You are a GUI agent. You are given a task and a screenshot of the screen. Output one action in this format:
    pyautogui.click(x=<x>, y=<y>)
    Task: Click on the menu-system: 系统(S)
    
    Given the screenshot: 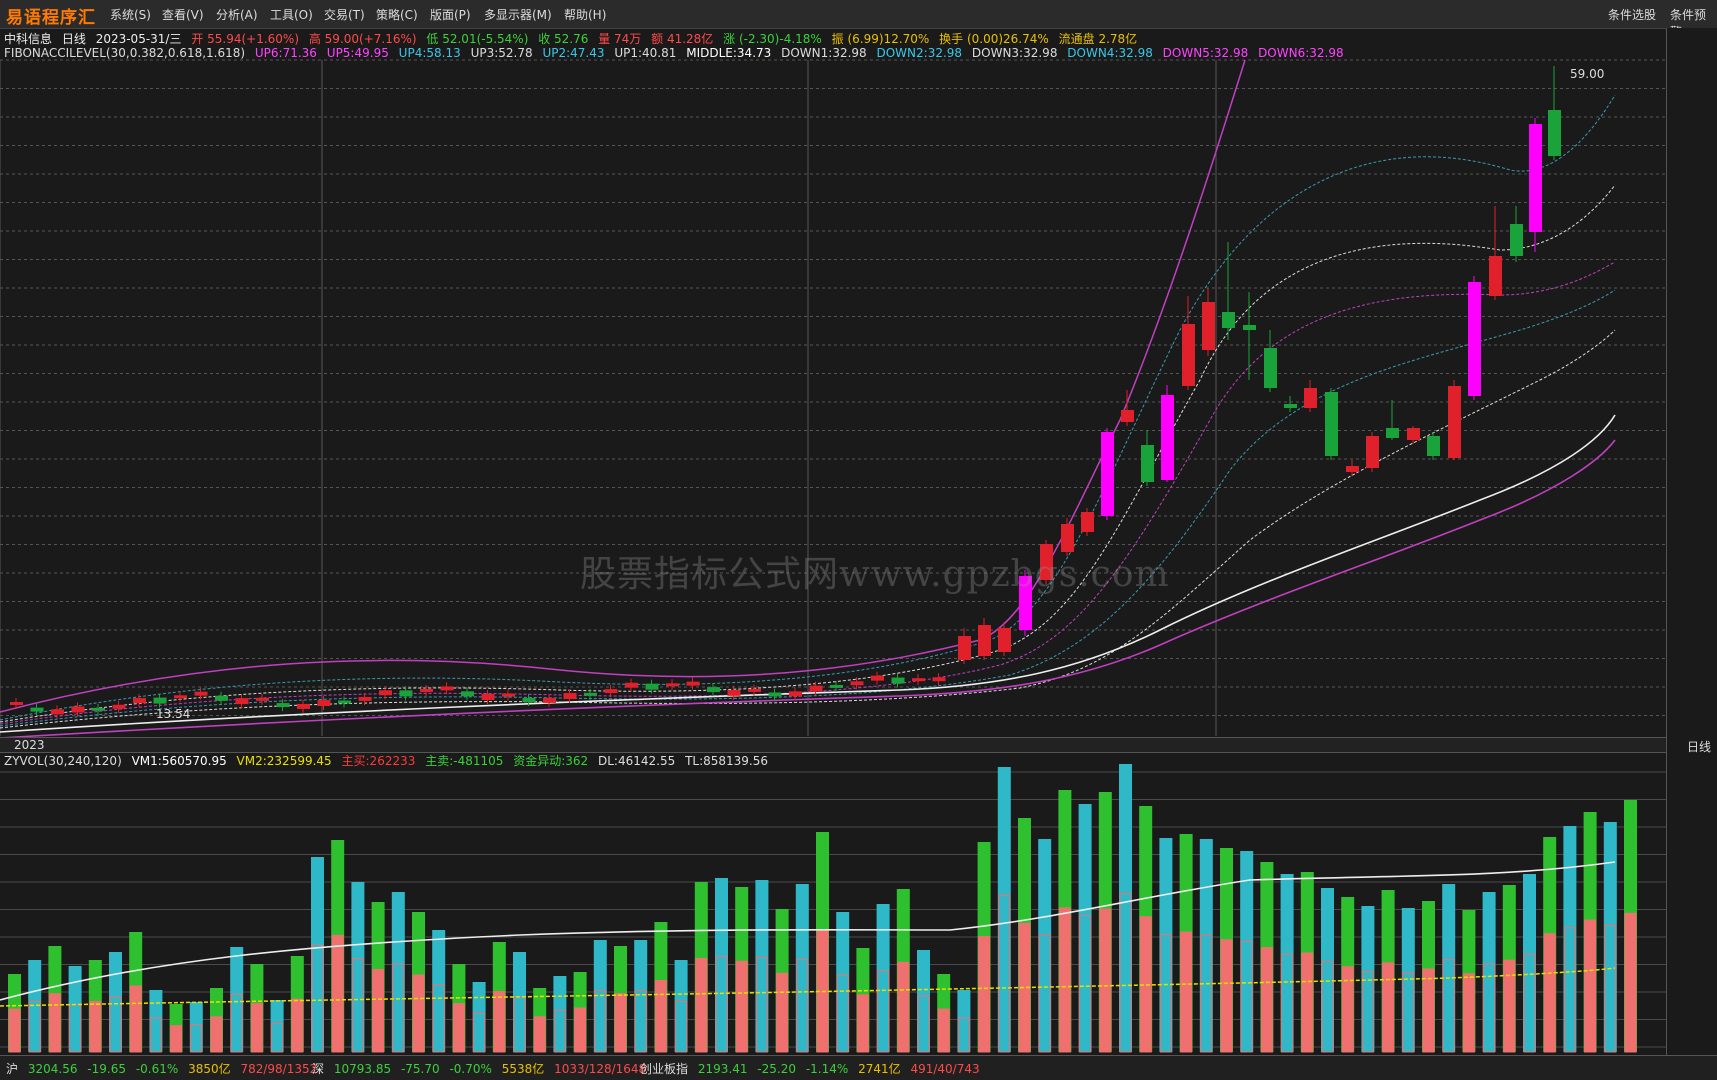 What is the action you would take?
    pyautogui.click(x=130, y=14)
    